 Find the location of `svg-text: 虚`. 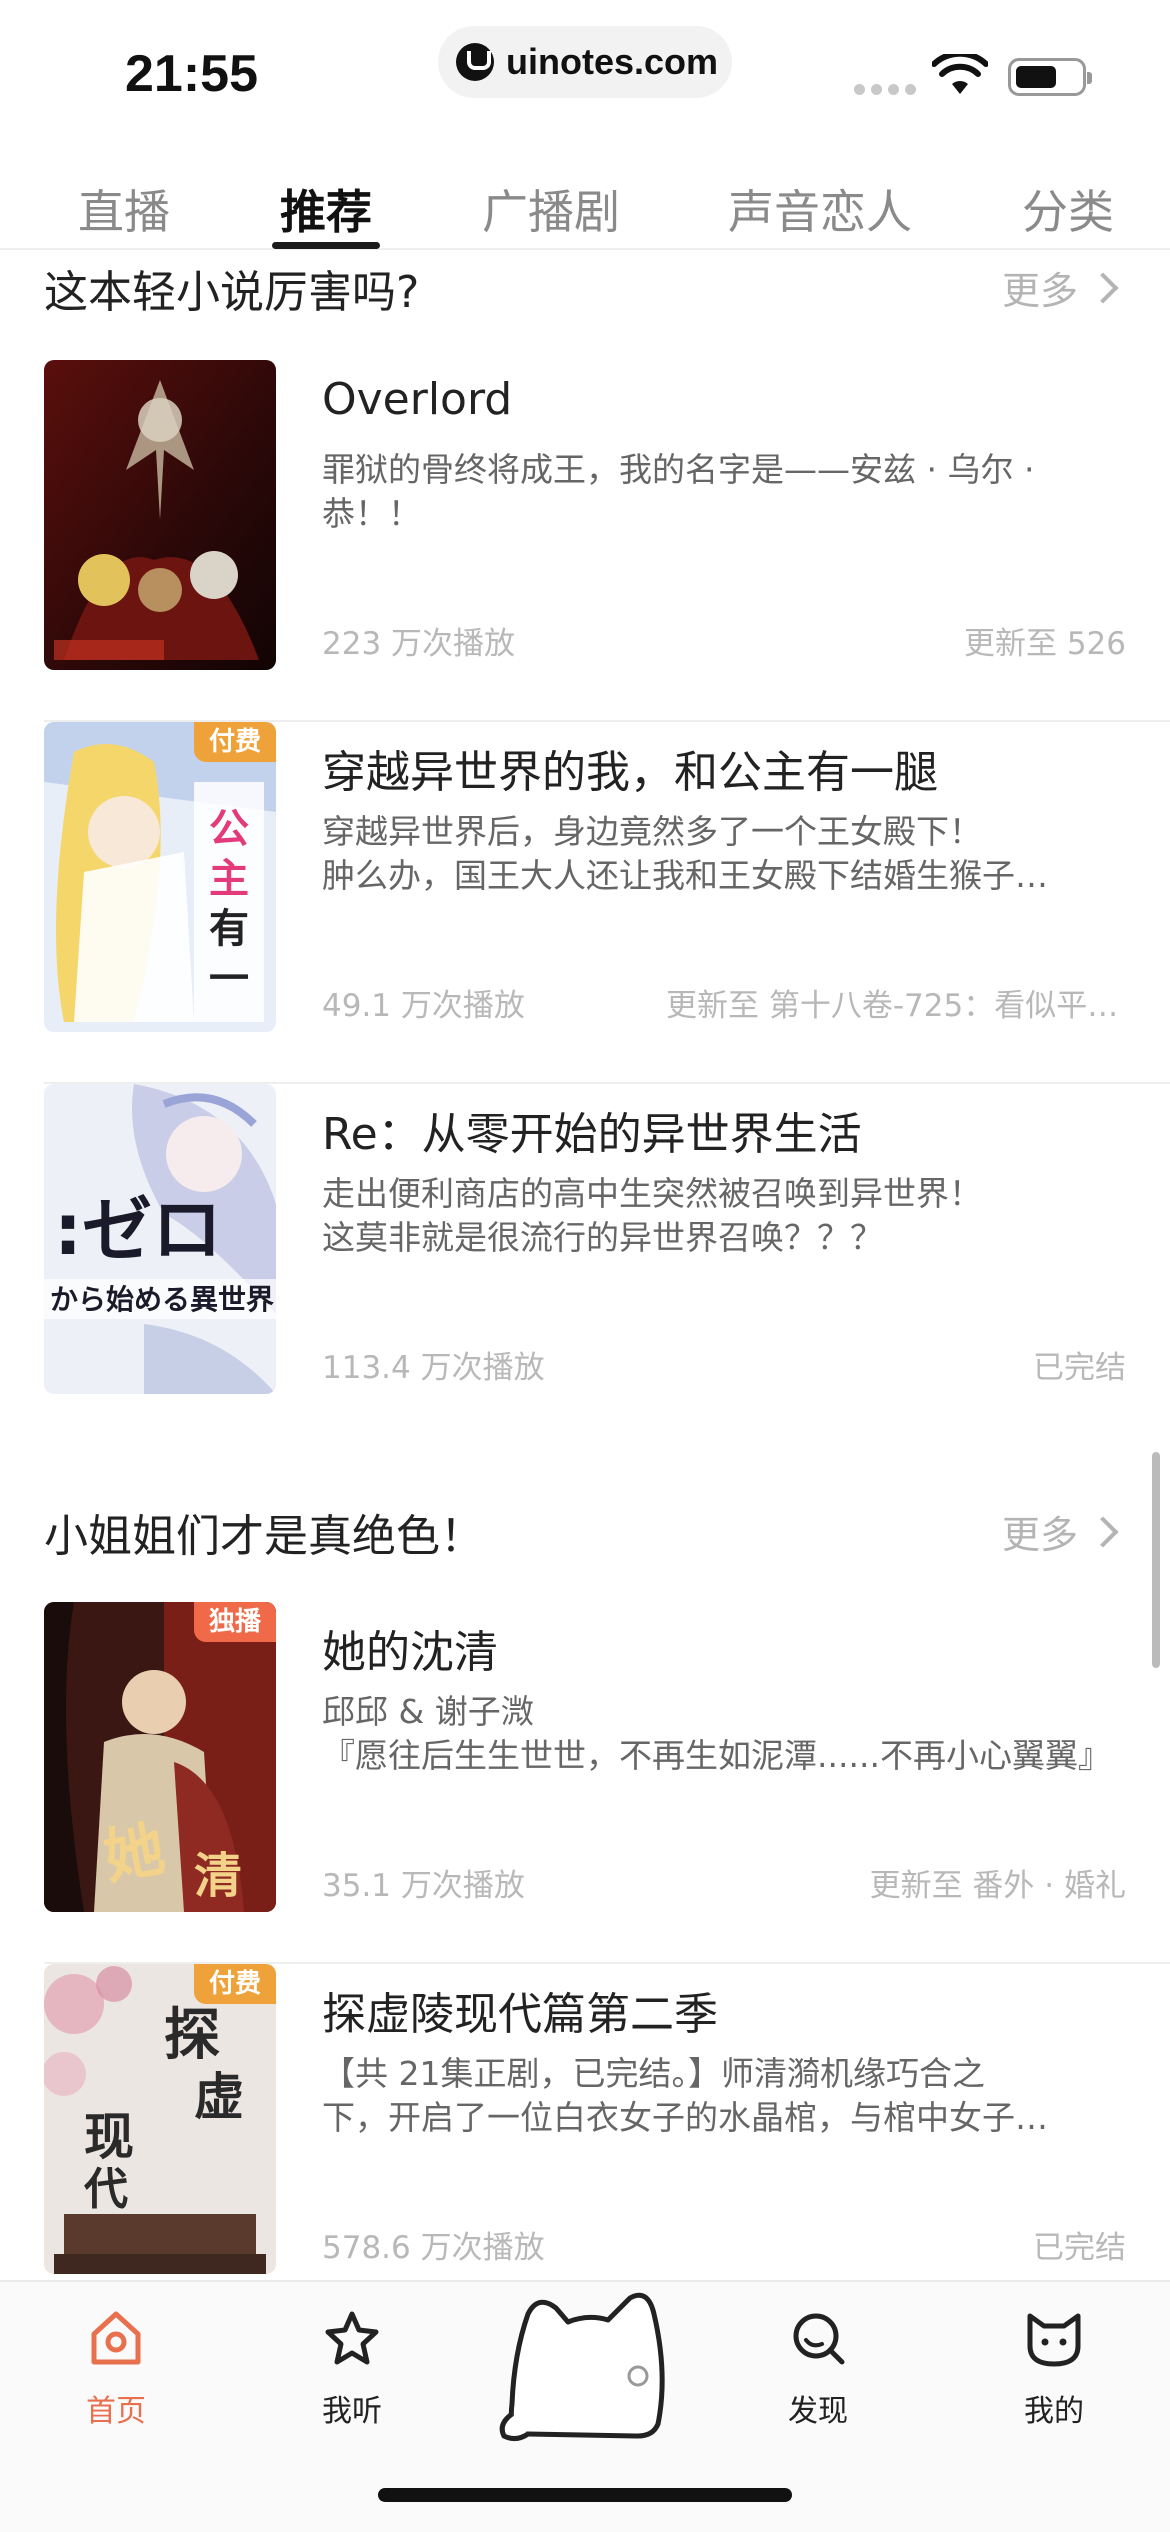

svg-text: 虚 is located at coordinates (219, 2096).